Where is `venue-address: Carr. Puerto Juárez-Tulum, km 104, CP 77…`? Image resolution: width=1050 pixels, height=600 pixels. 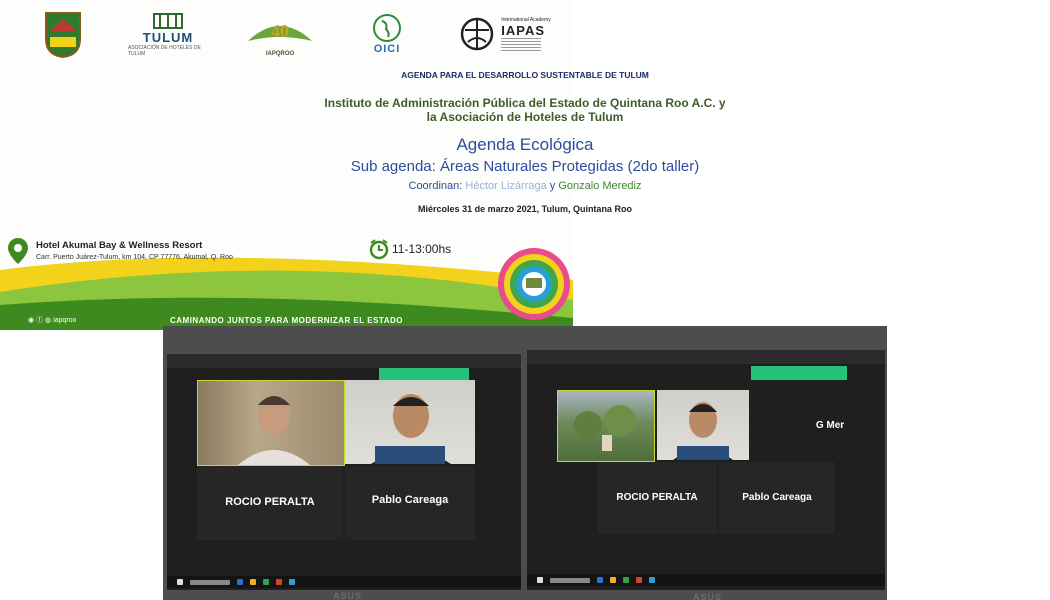
venue-address: Carr. Puerto Juárez-Tulum, km 104, CP 77… is located at coordinates (134, 257).